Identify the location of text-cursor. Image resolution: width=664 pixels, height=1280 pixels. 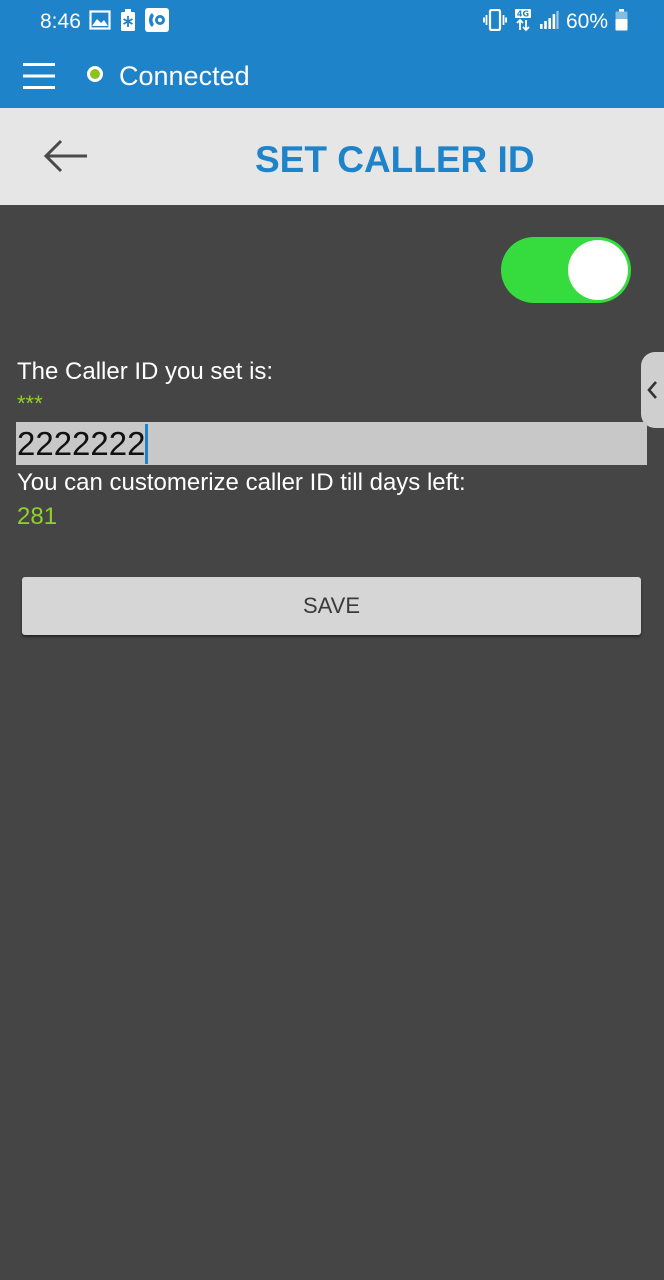
(146, 444).